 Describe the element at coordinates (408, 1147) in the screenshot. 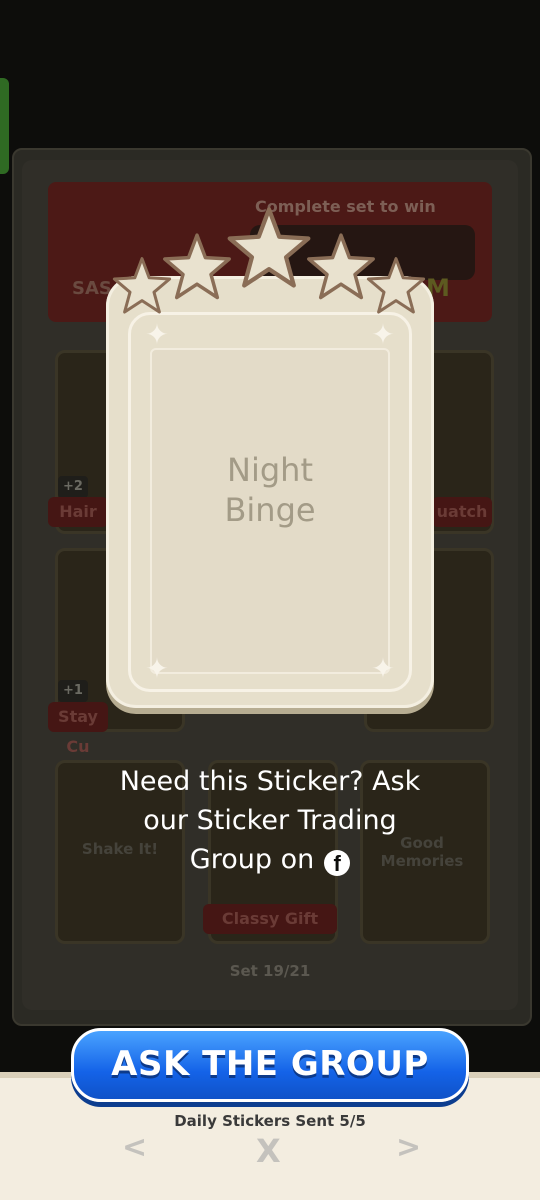

I see `chevron-right-icon: >` at that location.